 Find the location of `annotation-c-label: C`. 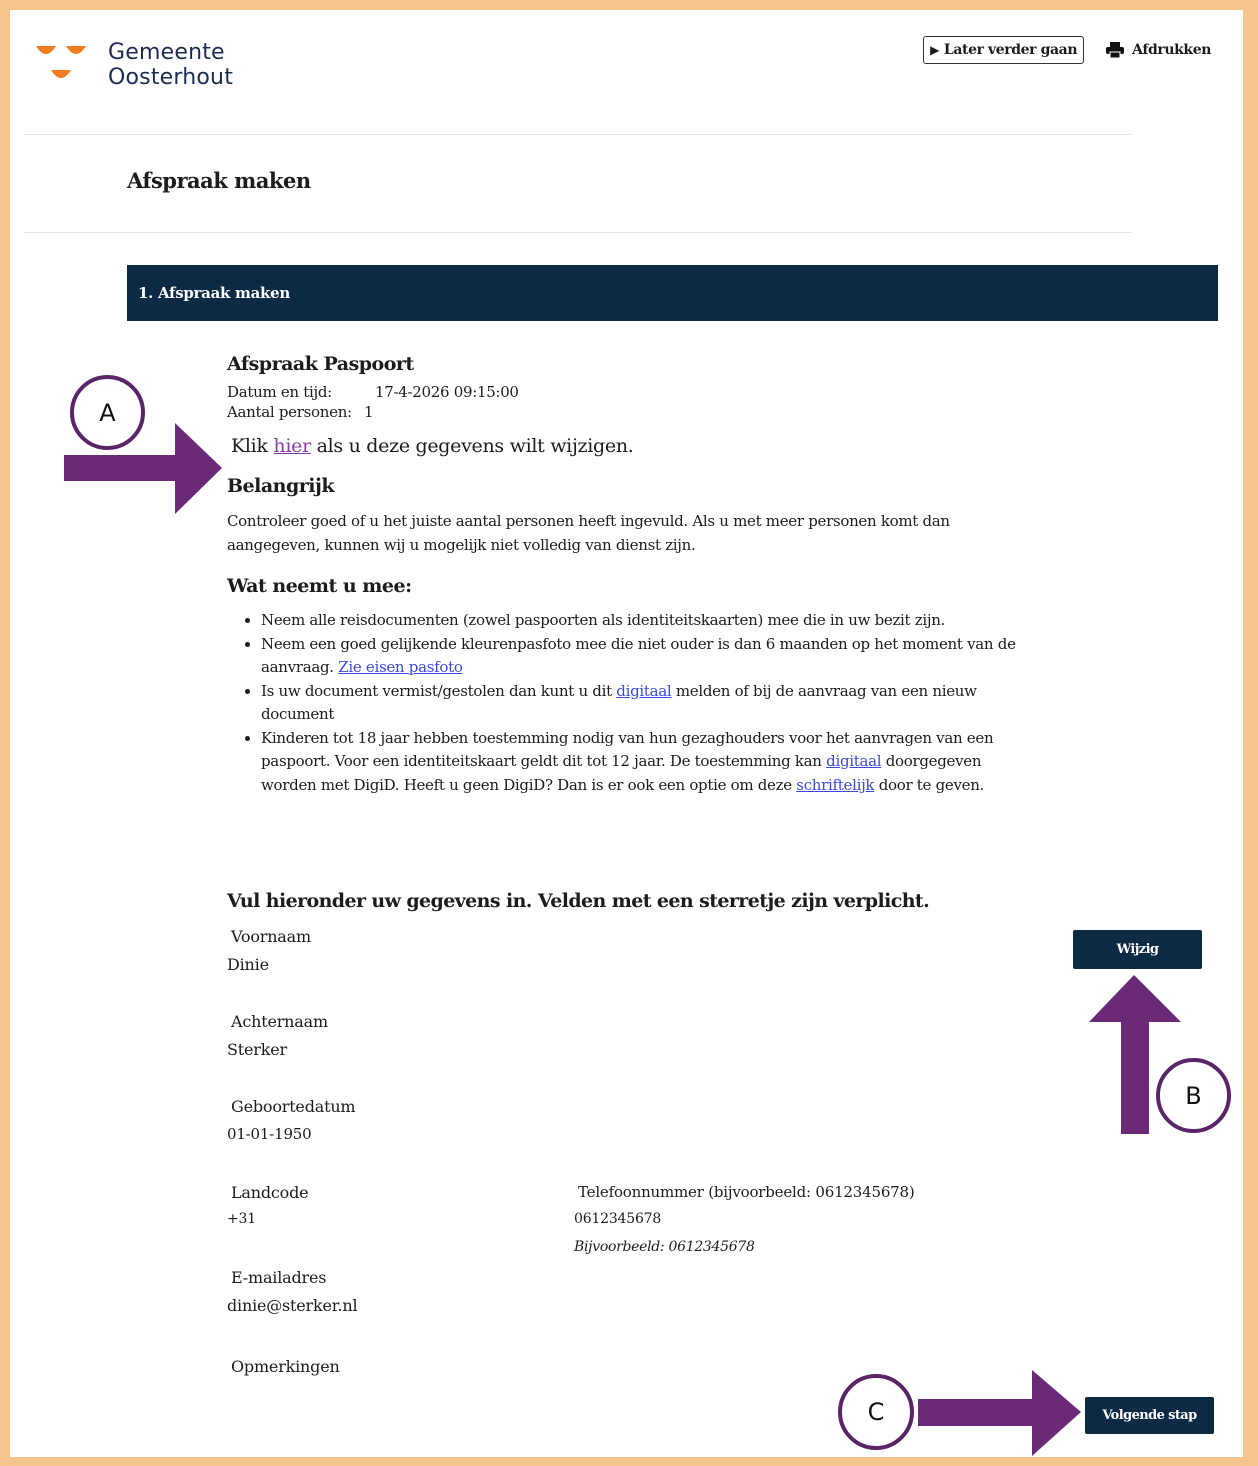

annotation-c-label: C is located at coordinates (876, 1412).